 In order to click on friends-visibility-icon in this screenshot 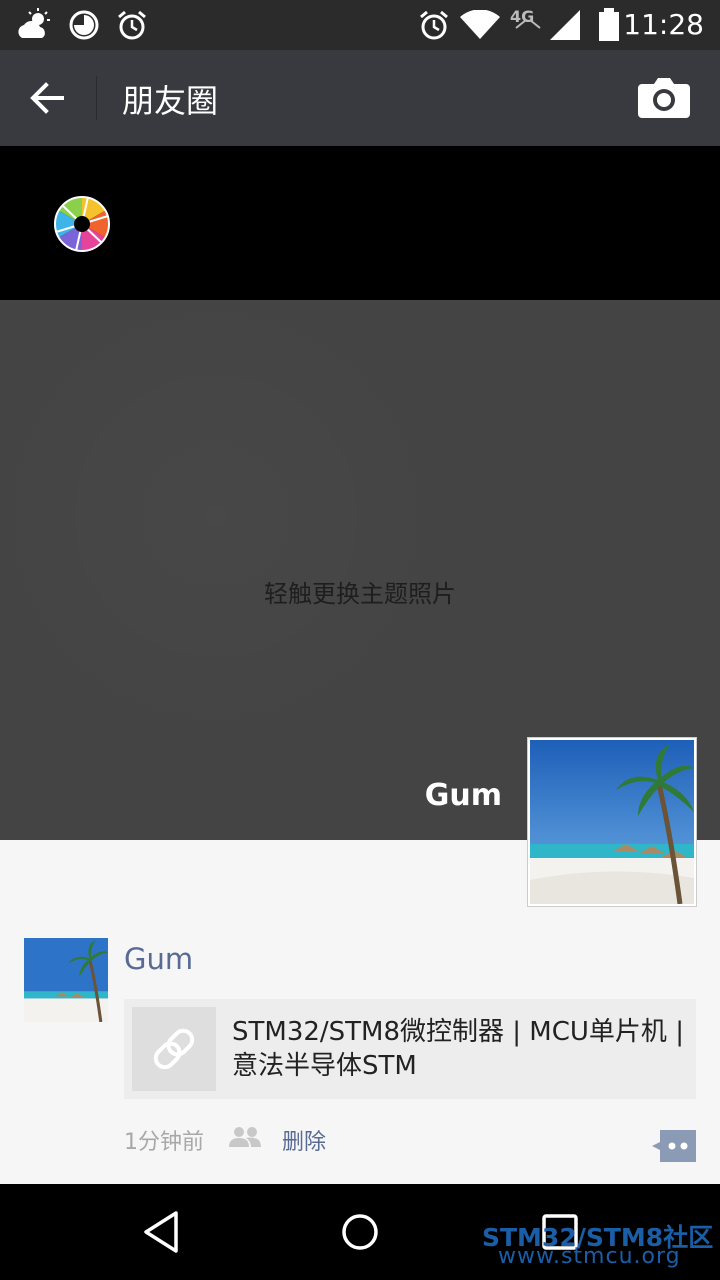, I will do `click(245, 1137)`.